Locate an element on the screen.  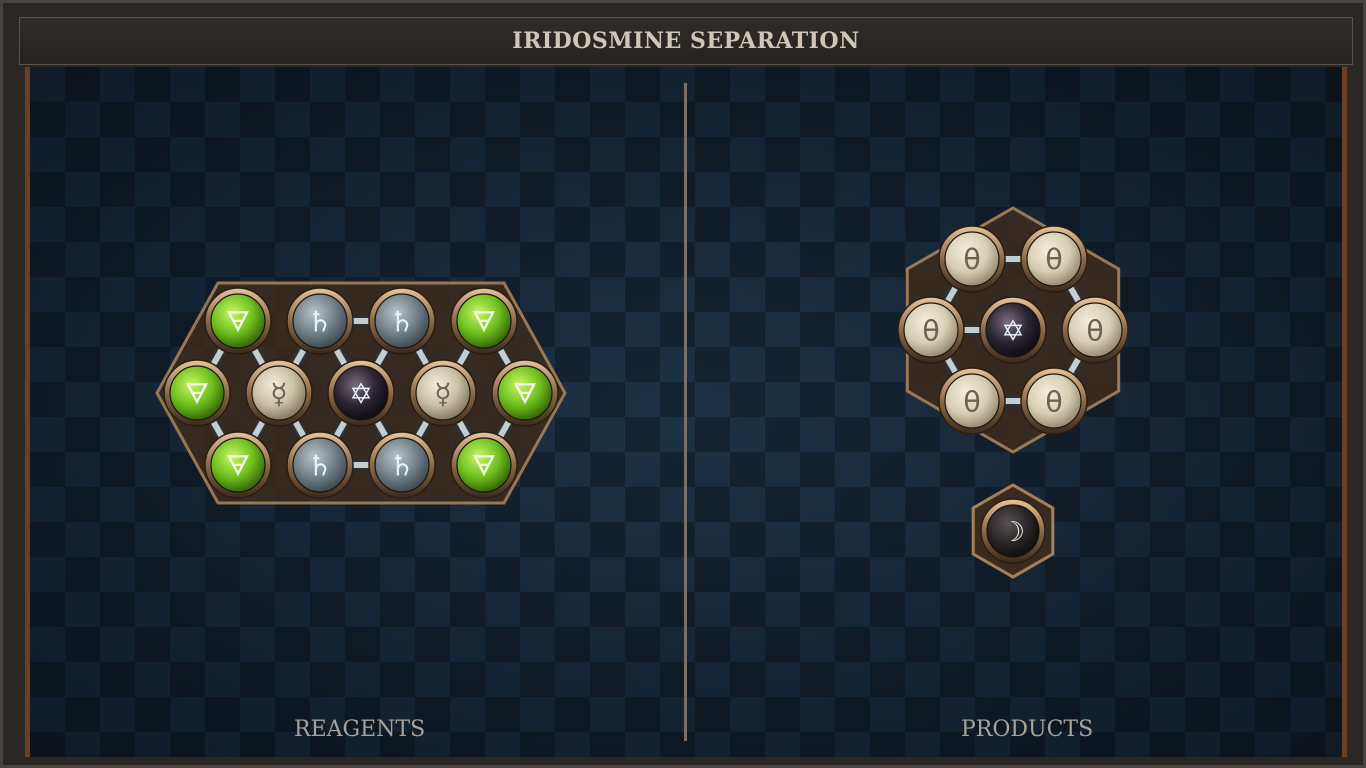
title-bar: IRIDOSMINE SEPARATION is located at coordinates (686, 41).